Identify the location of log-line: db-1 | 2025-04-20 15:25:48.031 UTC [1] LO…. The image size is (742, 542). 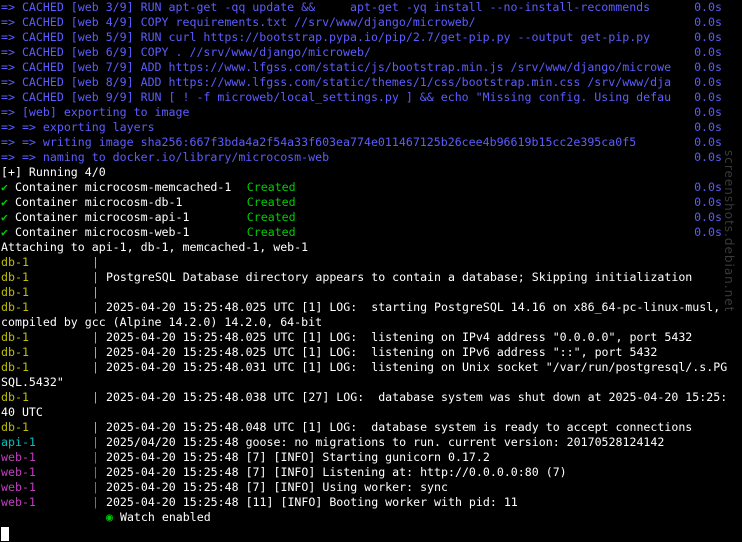
(371, 367).